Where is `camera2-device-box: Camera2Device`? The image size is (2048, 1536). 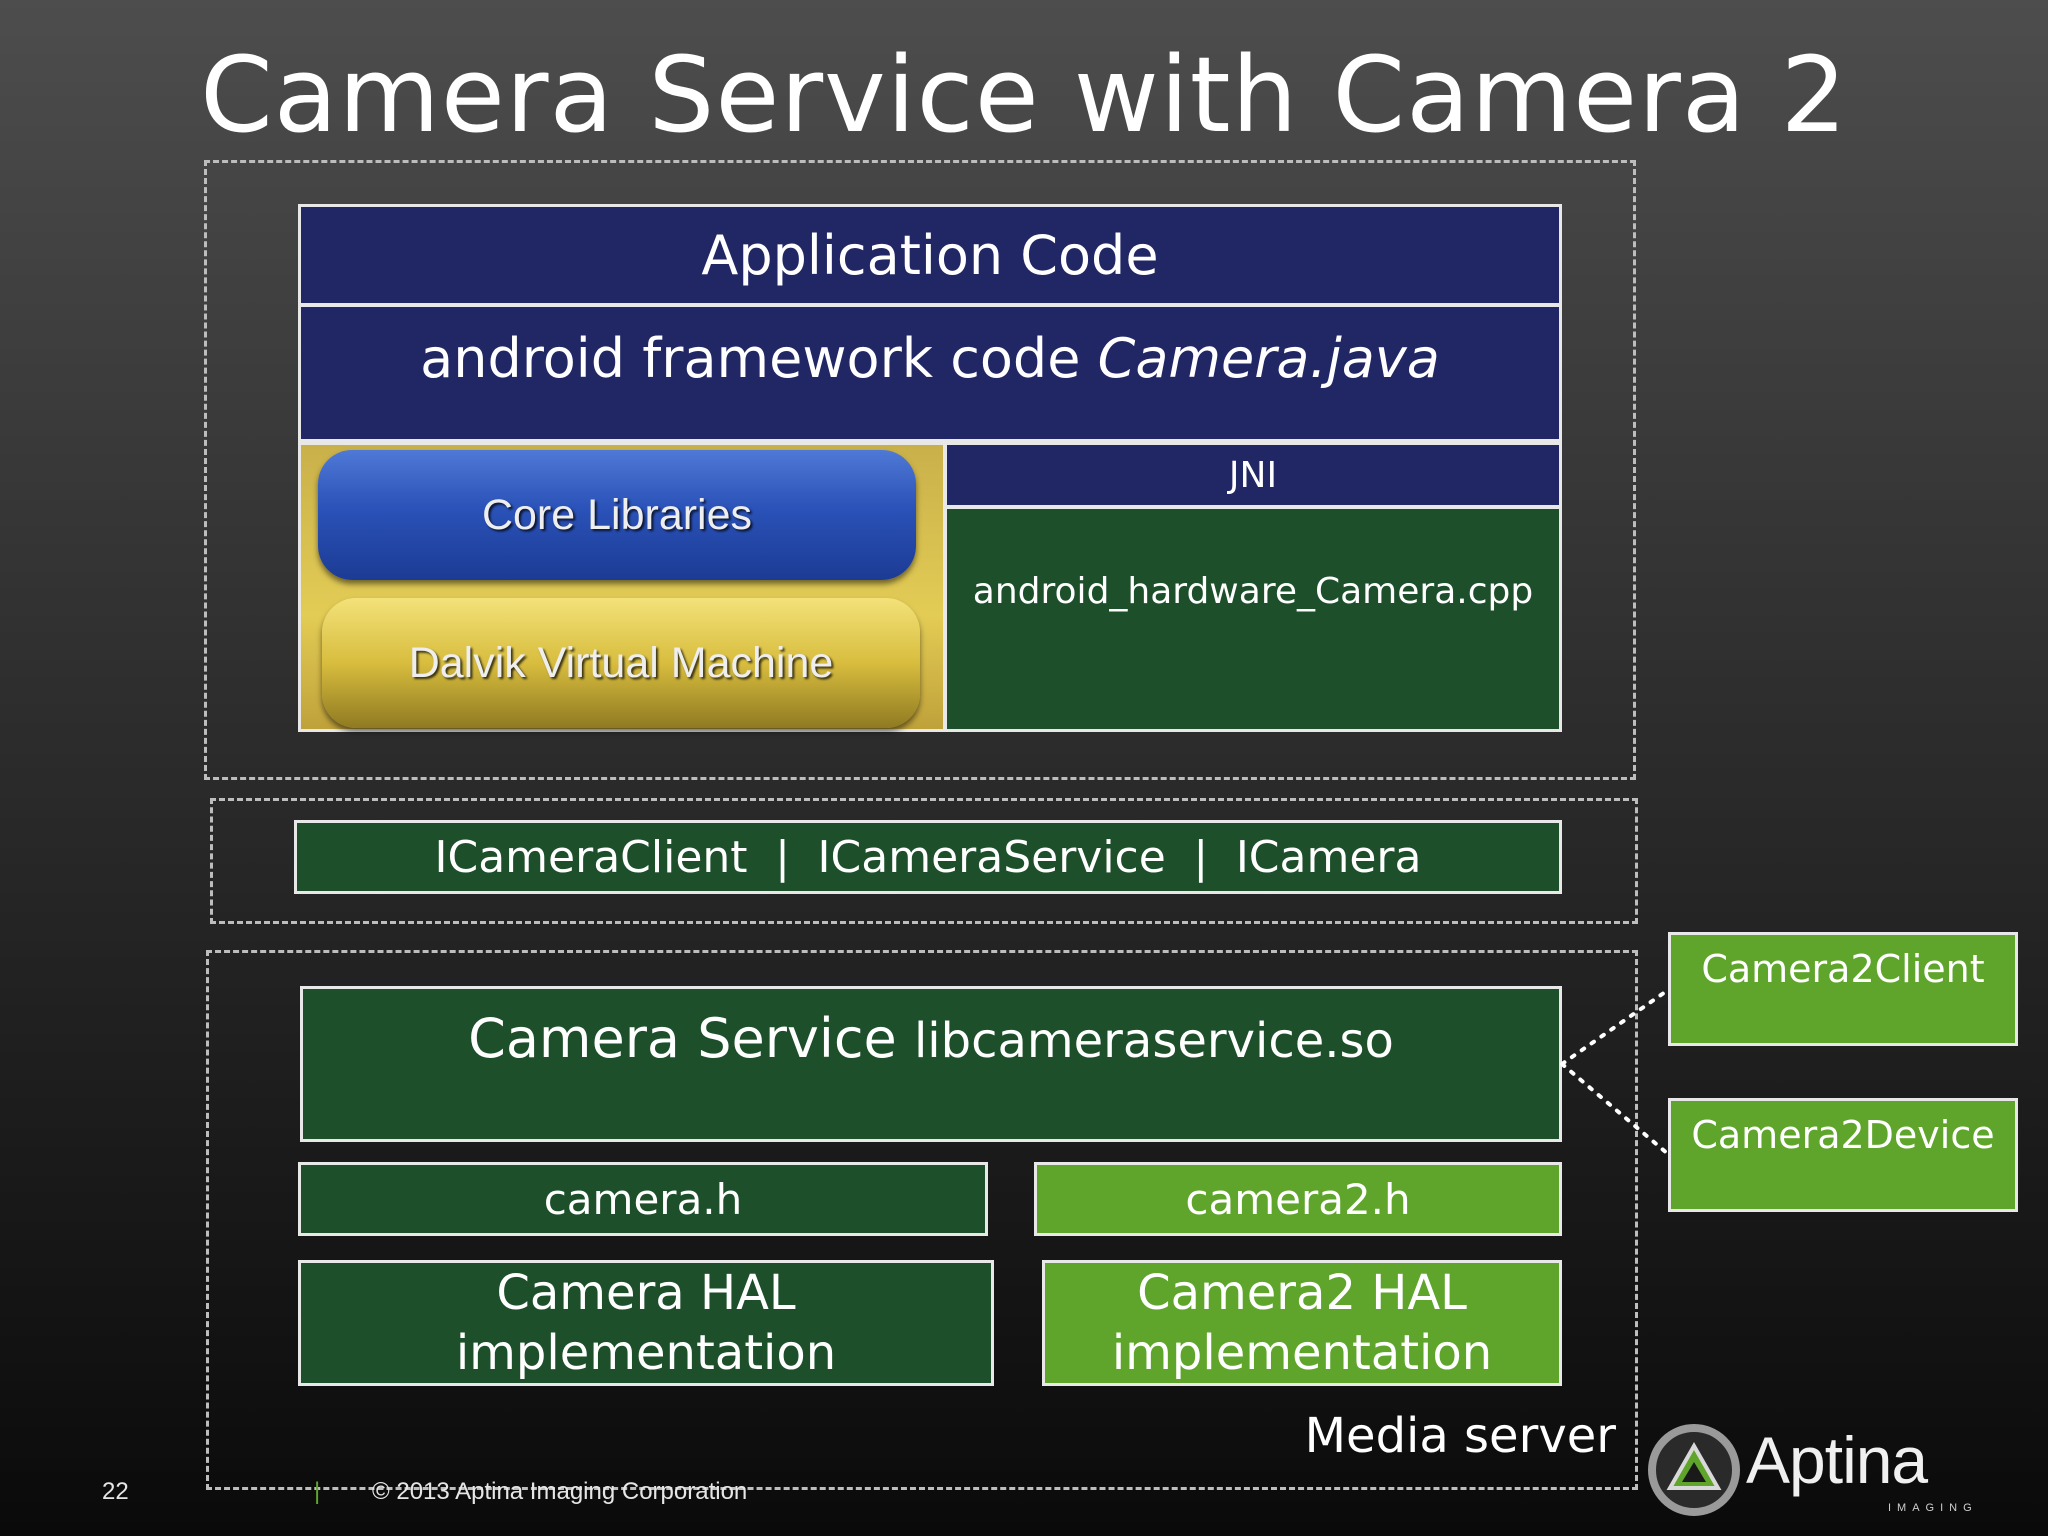 camera2-device-box: Camera2Device is located at coordinates (1843, 1155).